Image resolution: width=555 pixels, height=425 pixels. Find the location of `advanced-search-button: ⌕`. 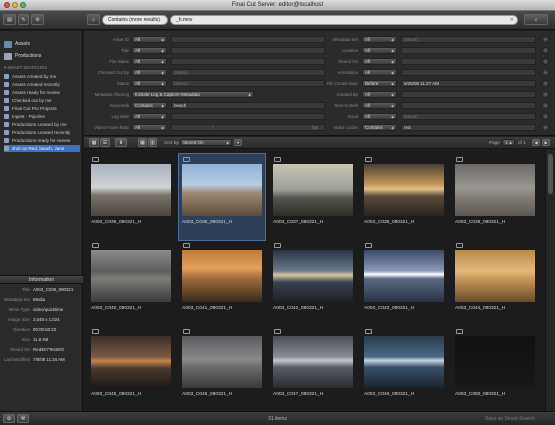

advanced-search-button: ⌕ is located at coordinates (536, 19).